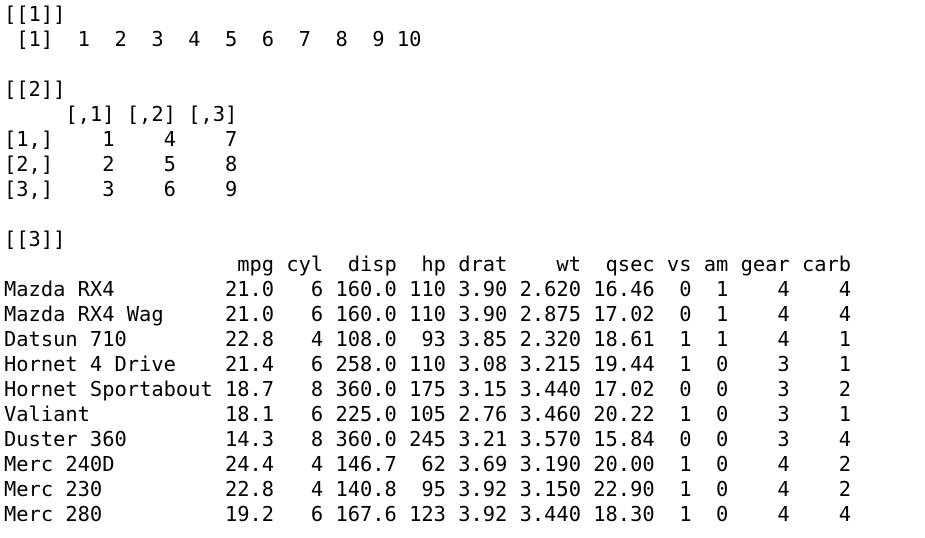  Describe the element at coordinates (35, 239) in the screenshot. I see `list-index-3: [[3]]` at that location.